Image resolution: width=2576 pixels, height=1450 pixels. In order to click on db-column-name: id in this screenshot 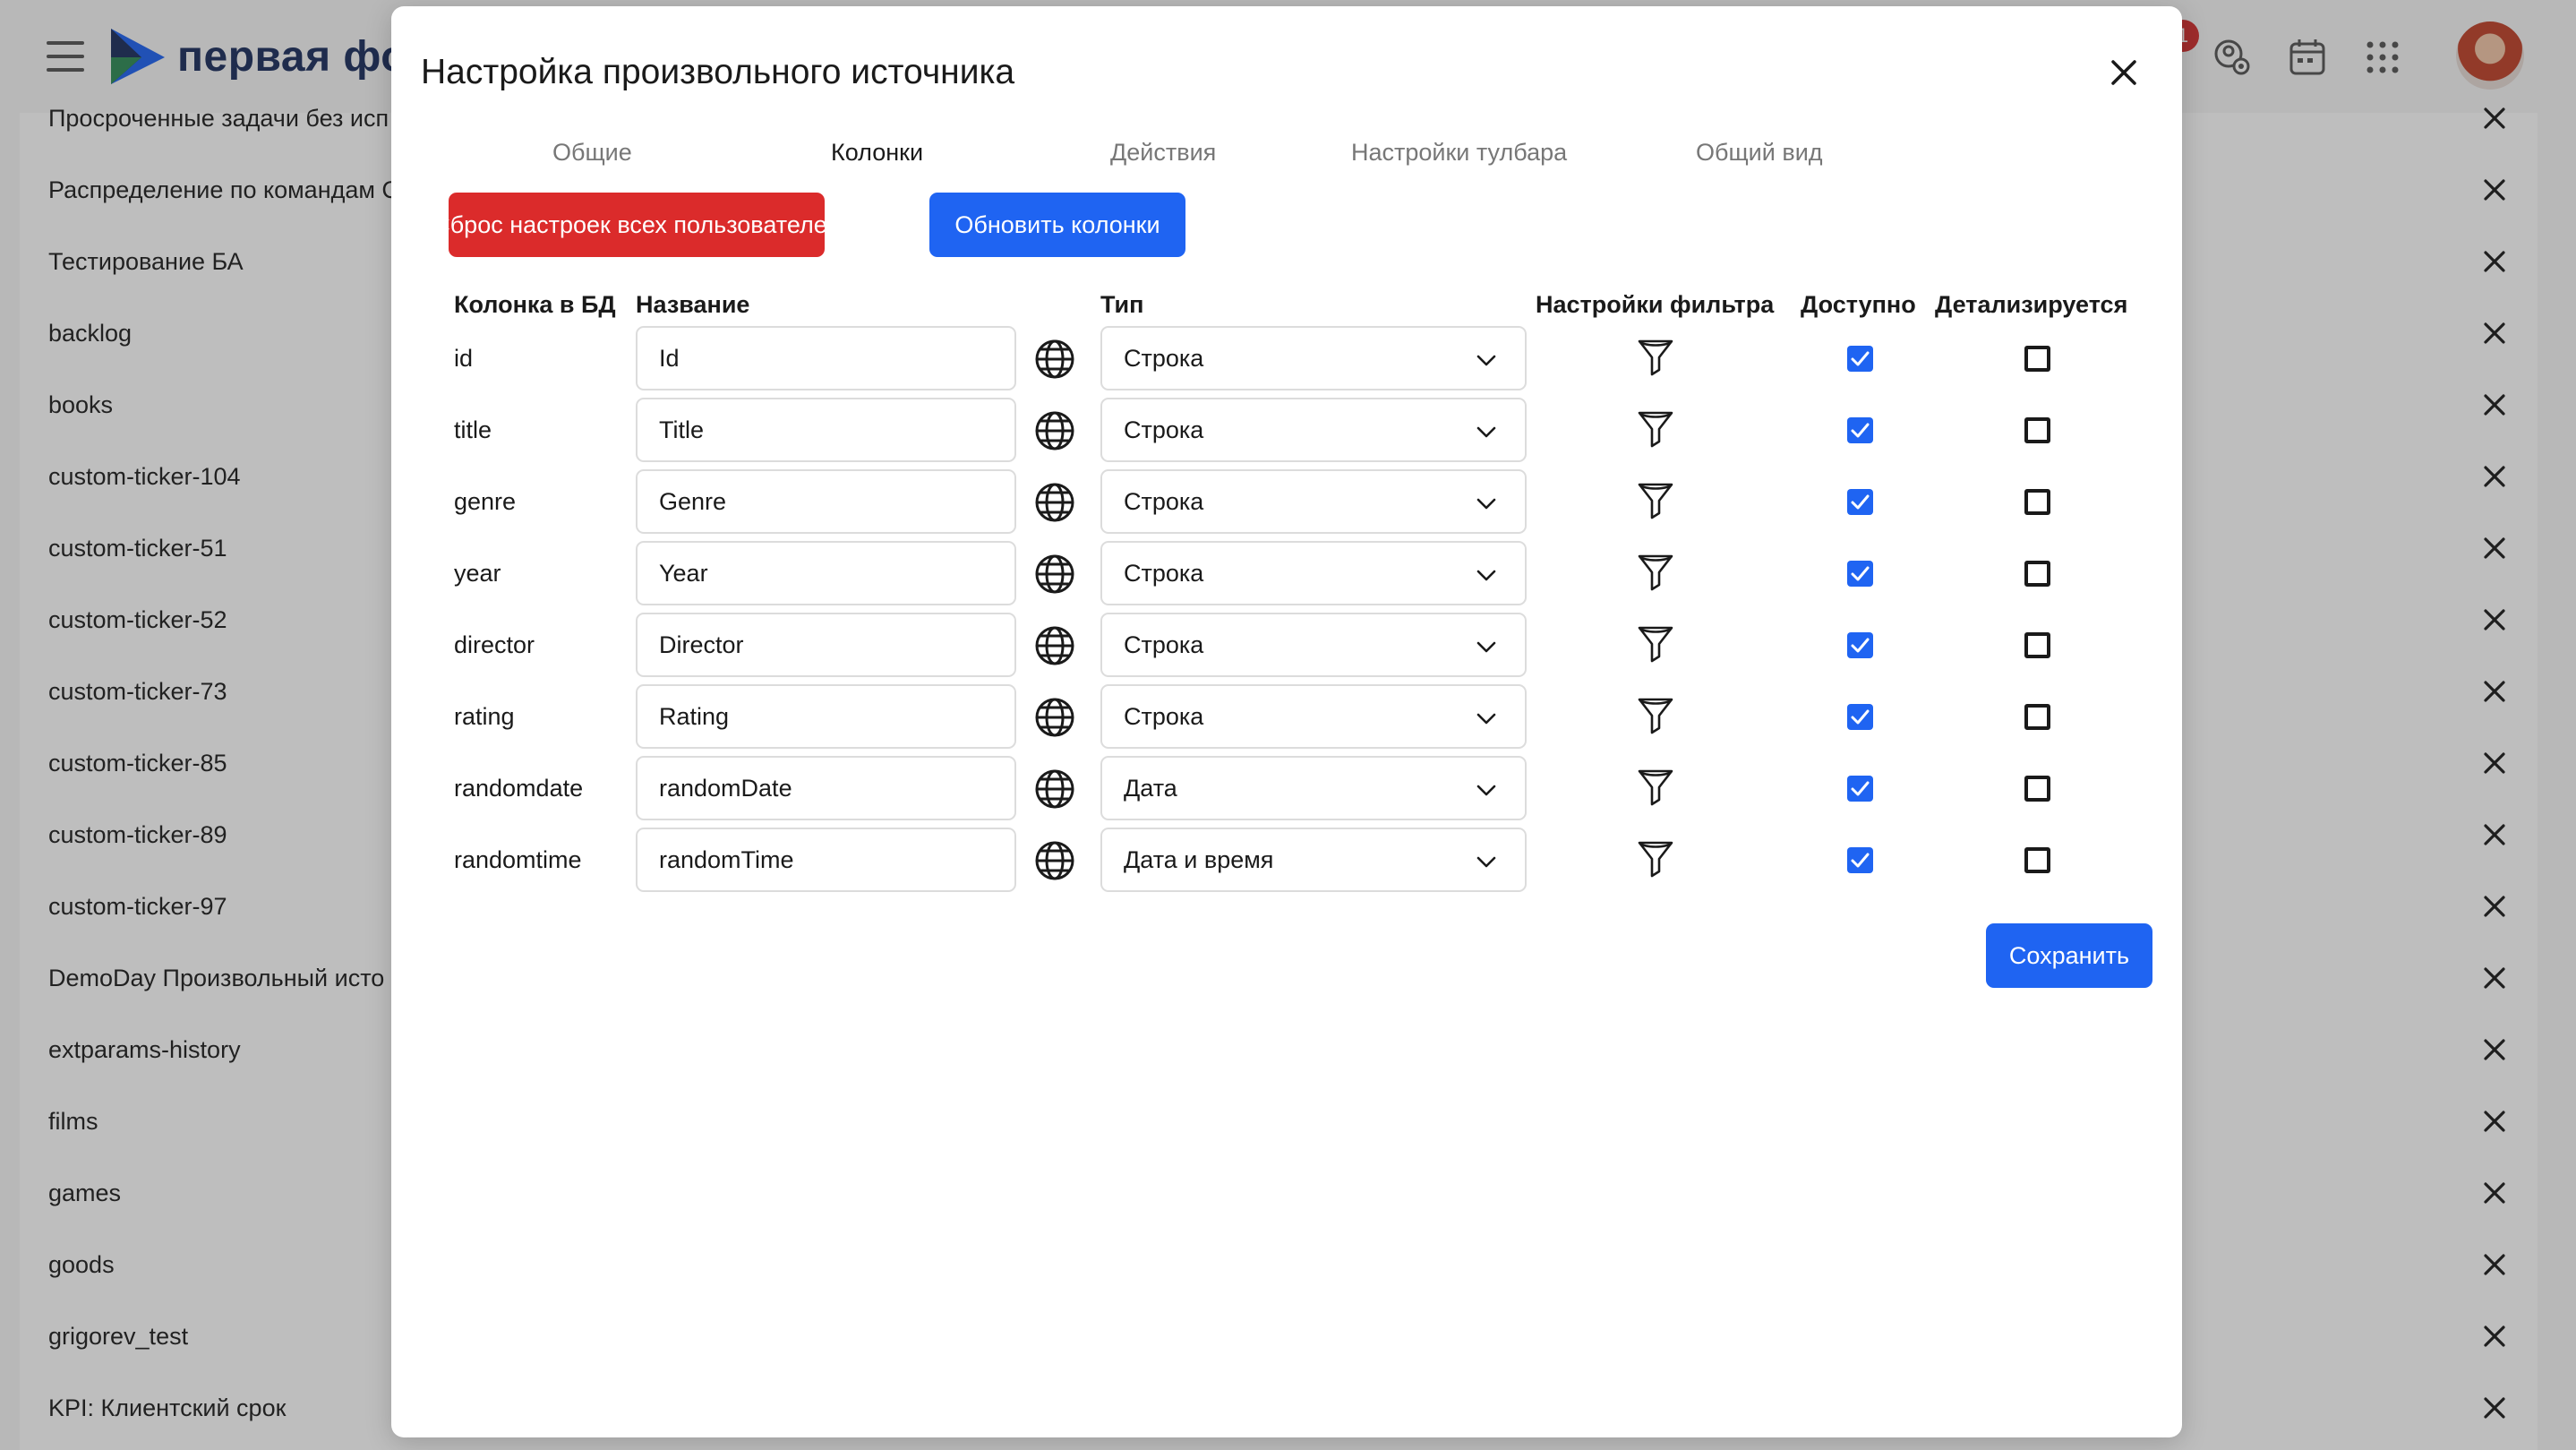, I will do `click(464, 358)`.